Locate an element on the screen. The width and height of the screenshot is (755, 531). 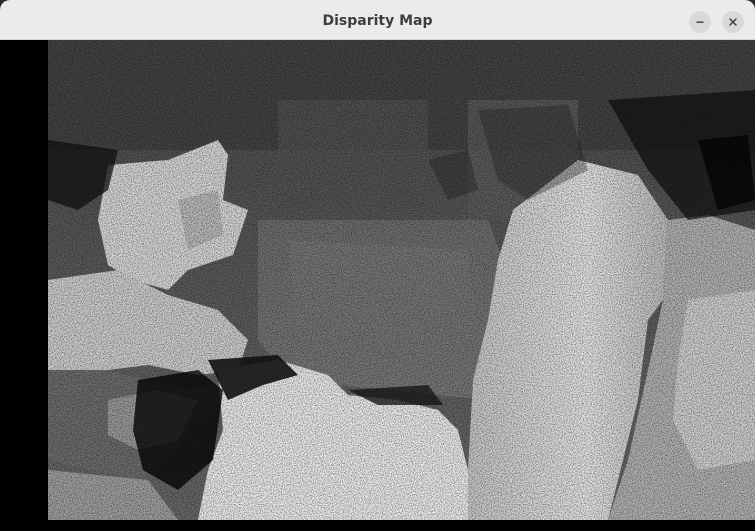
title-bar: Disparity Map is located at coordinates (377, 20).